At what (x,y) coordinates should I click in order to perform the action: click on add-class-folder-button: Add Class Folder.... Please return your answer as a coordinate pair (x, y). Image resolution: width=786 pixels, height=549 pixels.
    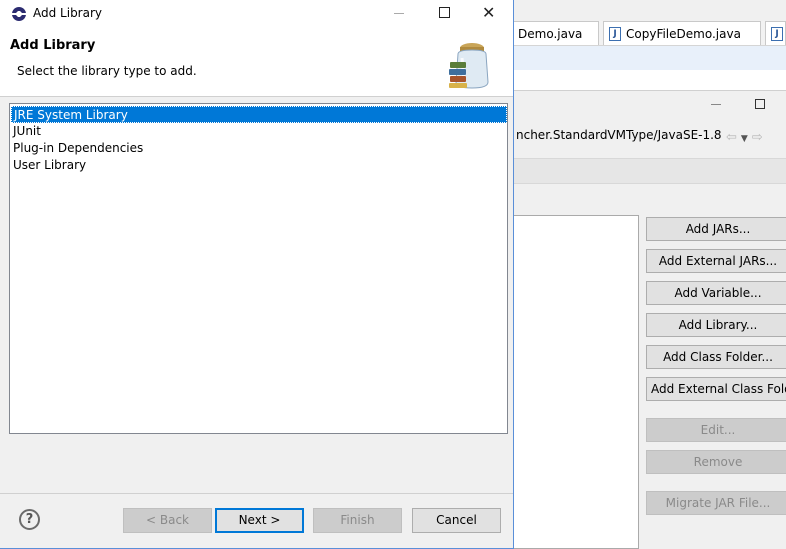
    Looking at the image, I should click on (716, 357).